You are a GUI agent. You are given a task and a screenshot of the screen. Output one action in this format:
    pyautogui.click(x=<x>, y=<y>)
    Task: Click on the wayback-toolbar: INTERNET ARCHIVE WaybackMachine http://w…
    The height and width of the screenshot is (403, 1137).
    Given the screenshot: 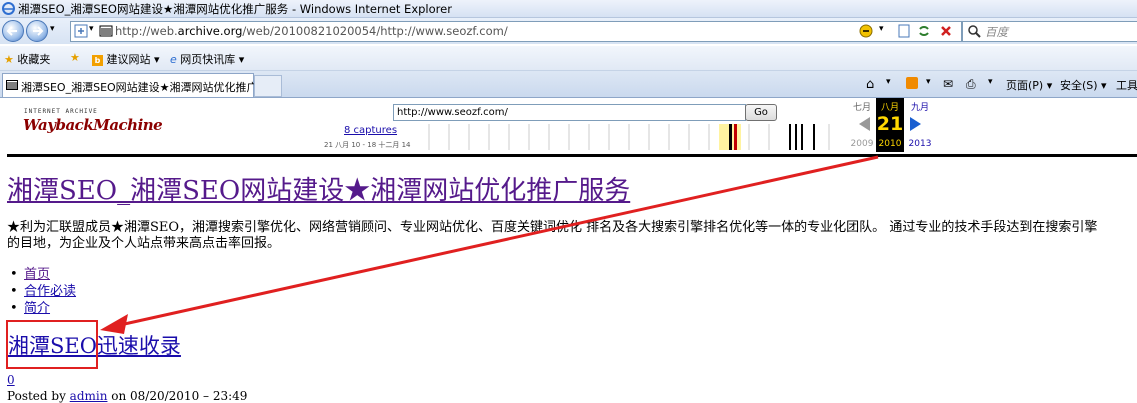 What is the action you would take?
    pyautogui.click(x=572, y=127)
    